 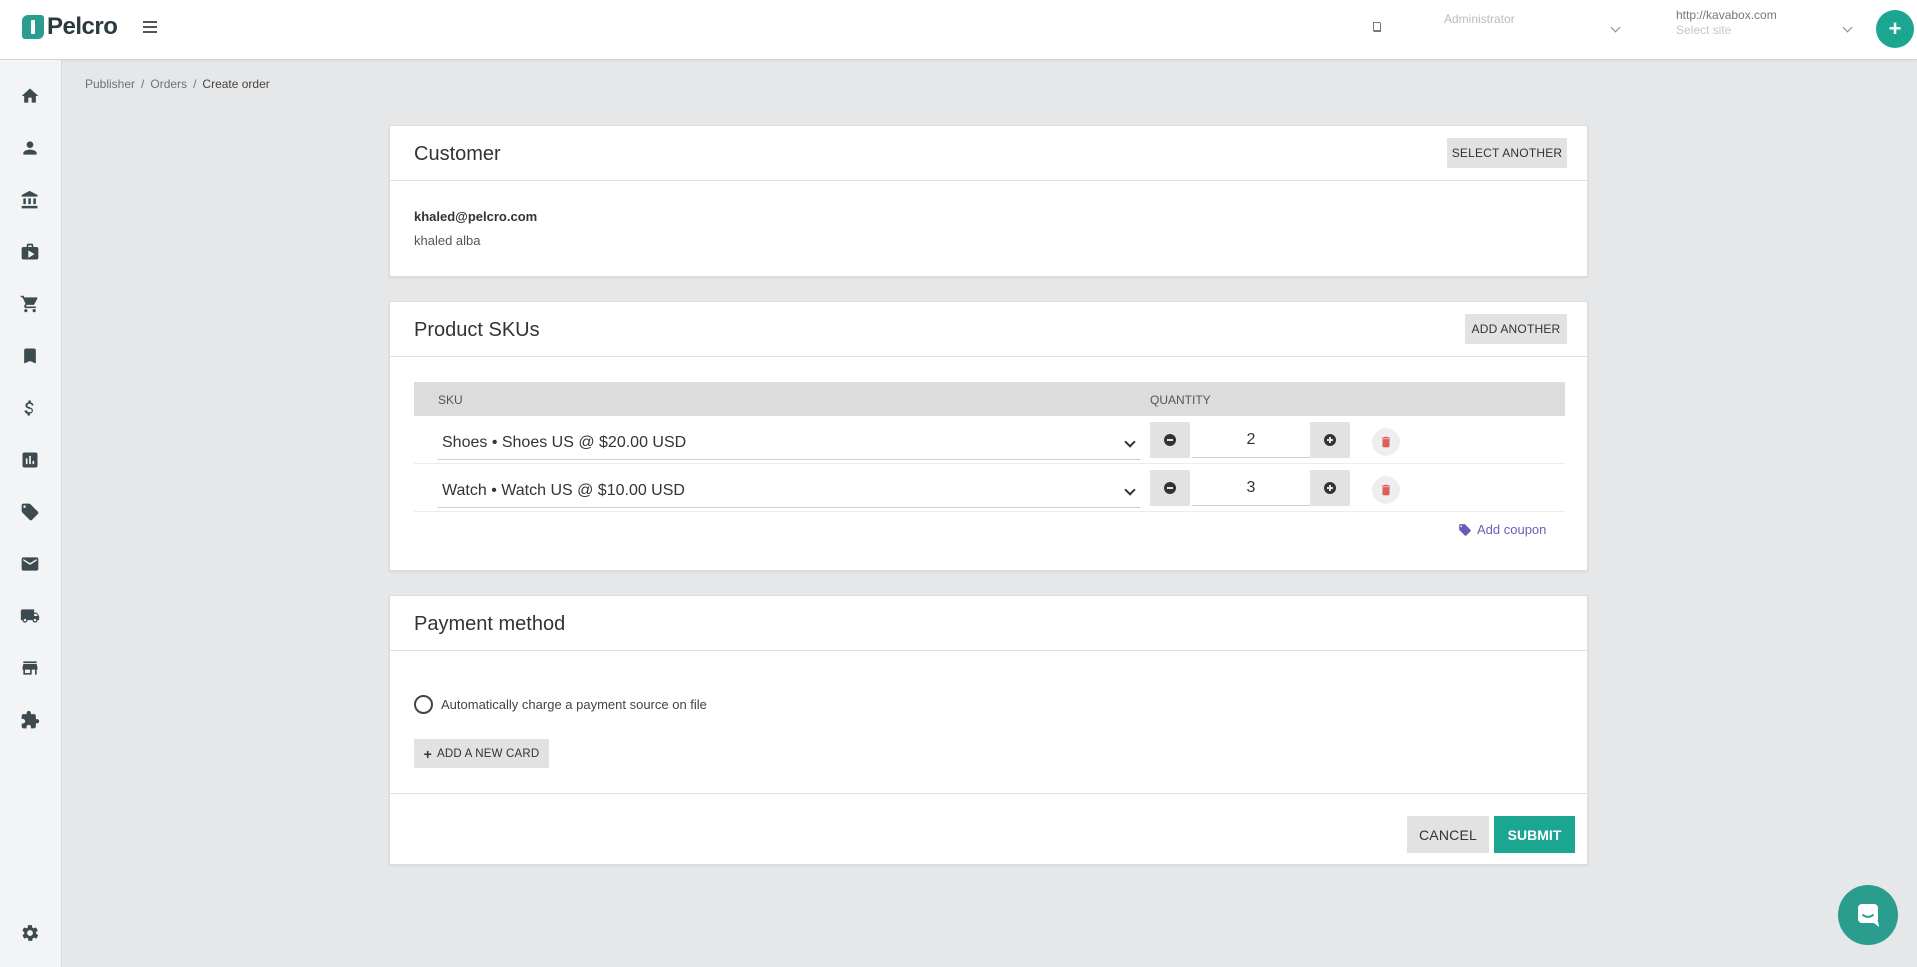 What do you see at coordinates (30, 668) in the screenshot?
I see `store-icon` at bounding box center [30, 668].